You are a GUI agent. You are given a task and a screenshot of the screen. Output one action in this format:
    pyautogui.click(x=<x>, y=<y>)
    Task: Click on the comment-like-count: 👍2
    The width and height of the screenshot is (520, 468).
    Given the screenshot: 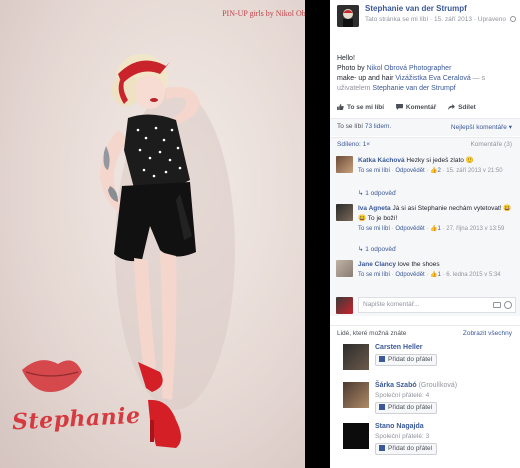 What is the action you would take?
    pyautogui.click(x=435, y=171)
    